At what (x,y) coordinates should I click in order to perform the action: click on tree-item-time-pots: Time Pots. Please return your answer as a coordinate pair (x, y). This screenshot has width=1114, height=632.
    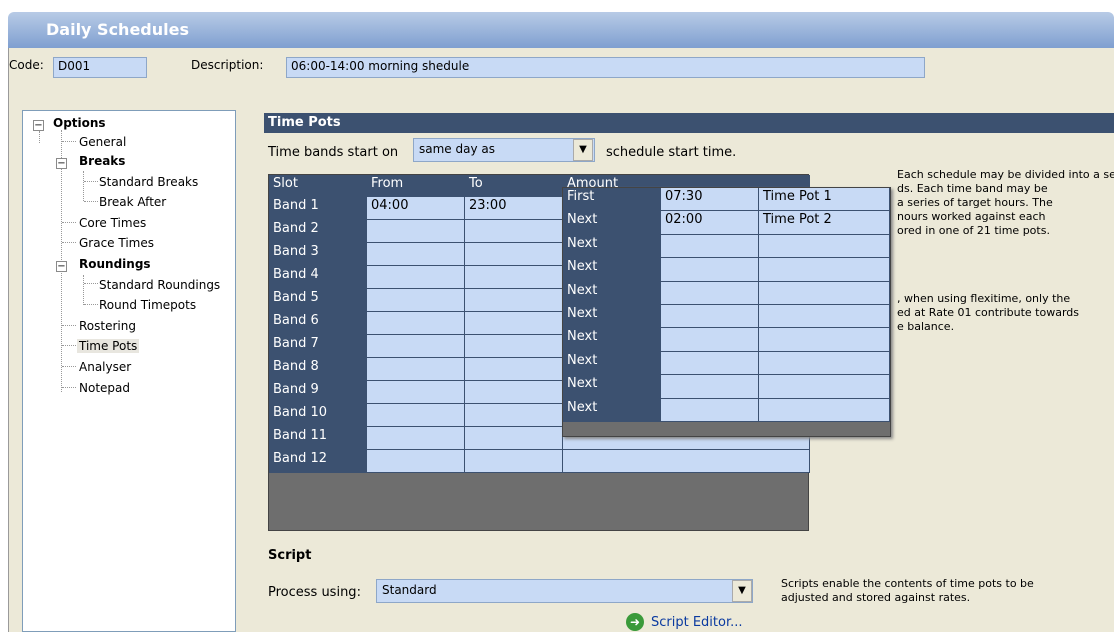
    Looking at the image, I should click on (108, 346).